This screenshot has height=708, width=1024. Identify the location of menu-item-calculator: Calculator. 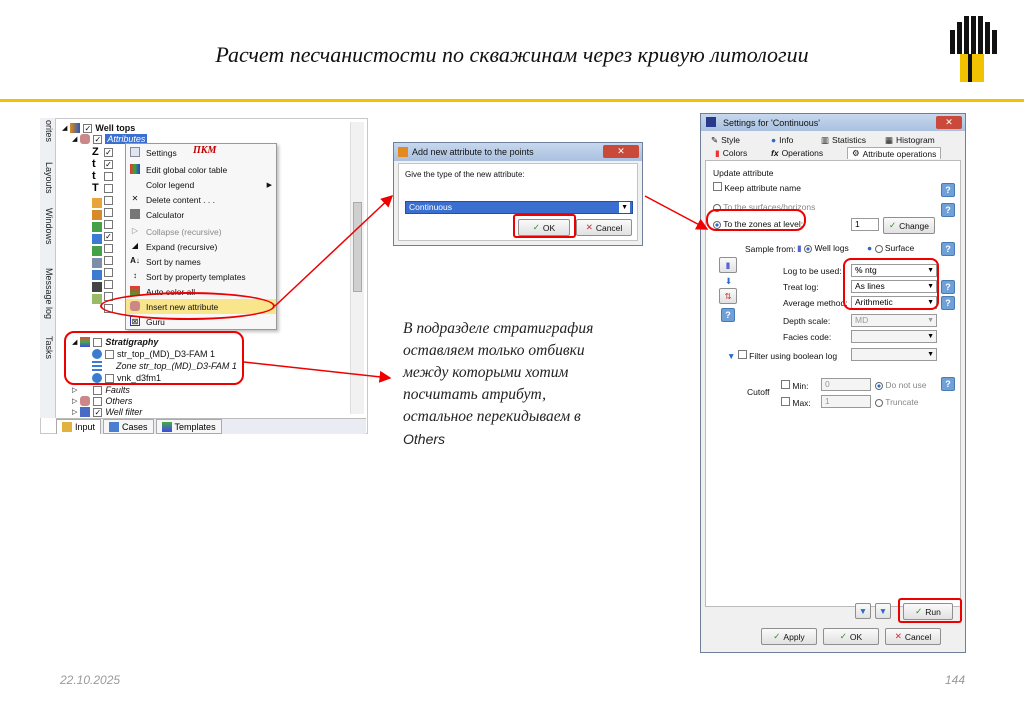
(201, 214).